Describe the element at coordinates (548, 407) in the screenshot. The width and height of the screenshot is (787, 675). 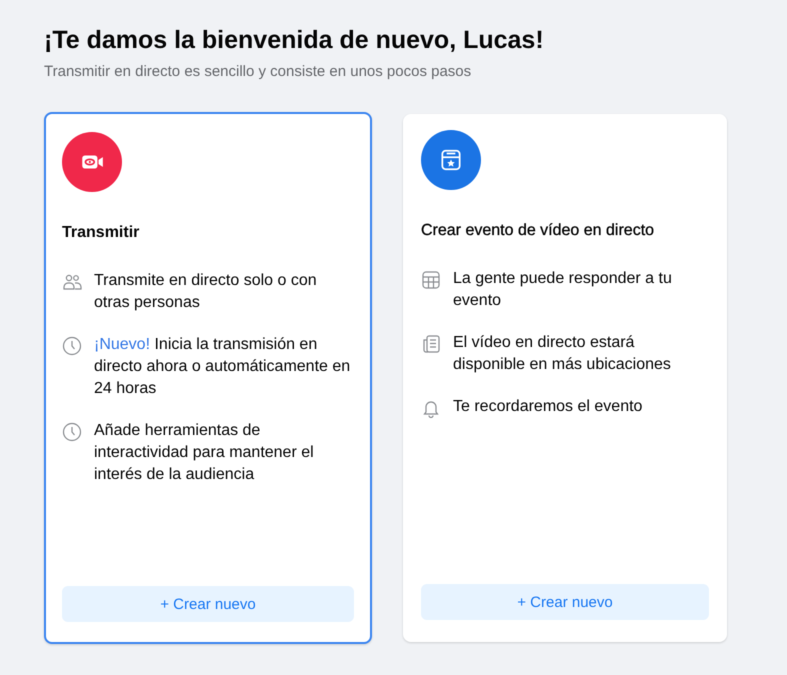
I see `feature-text: Te recordaremos el evento` at that location.